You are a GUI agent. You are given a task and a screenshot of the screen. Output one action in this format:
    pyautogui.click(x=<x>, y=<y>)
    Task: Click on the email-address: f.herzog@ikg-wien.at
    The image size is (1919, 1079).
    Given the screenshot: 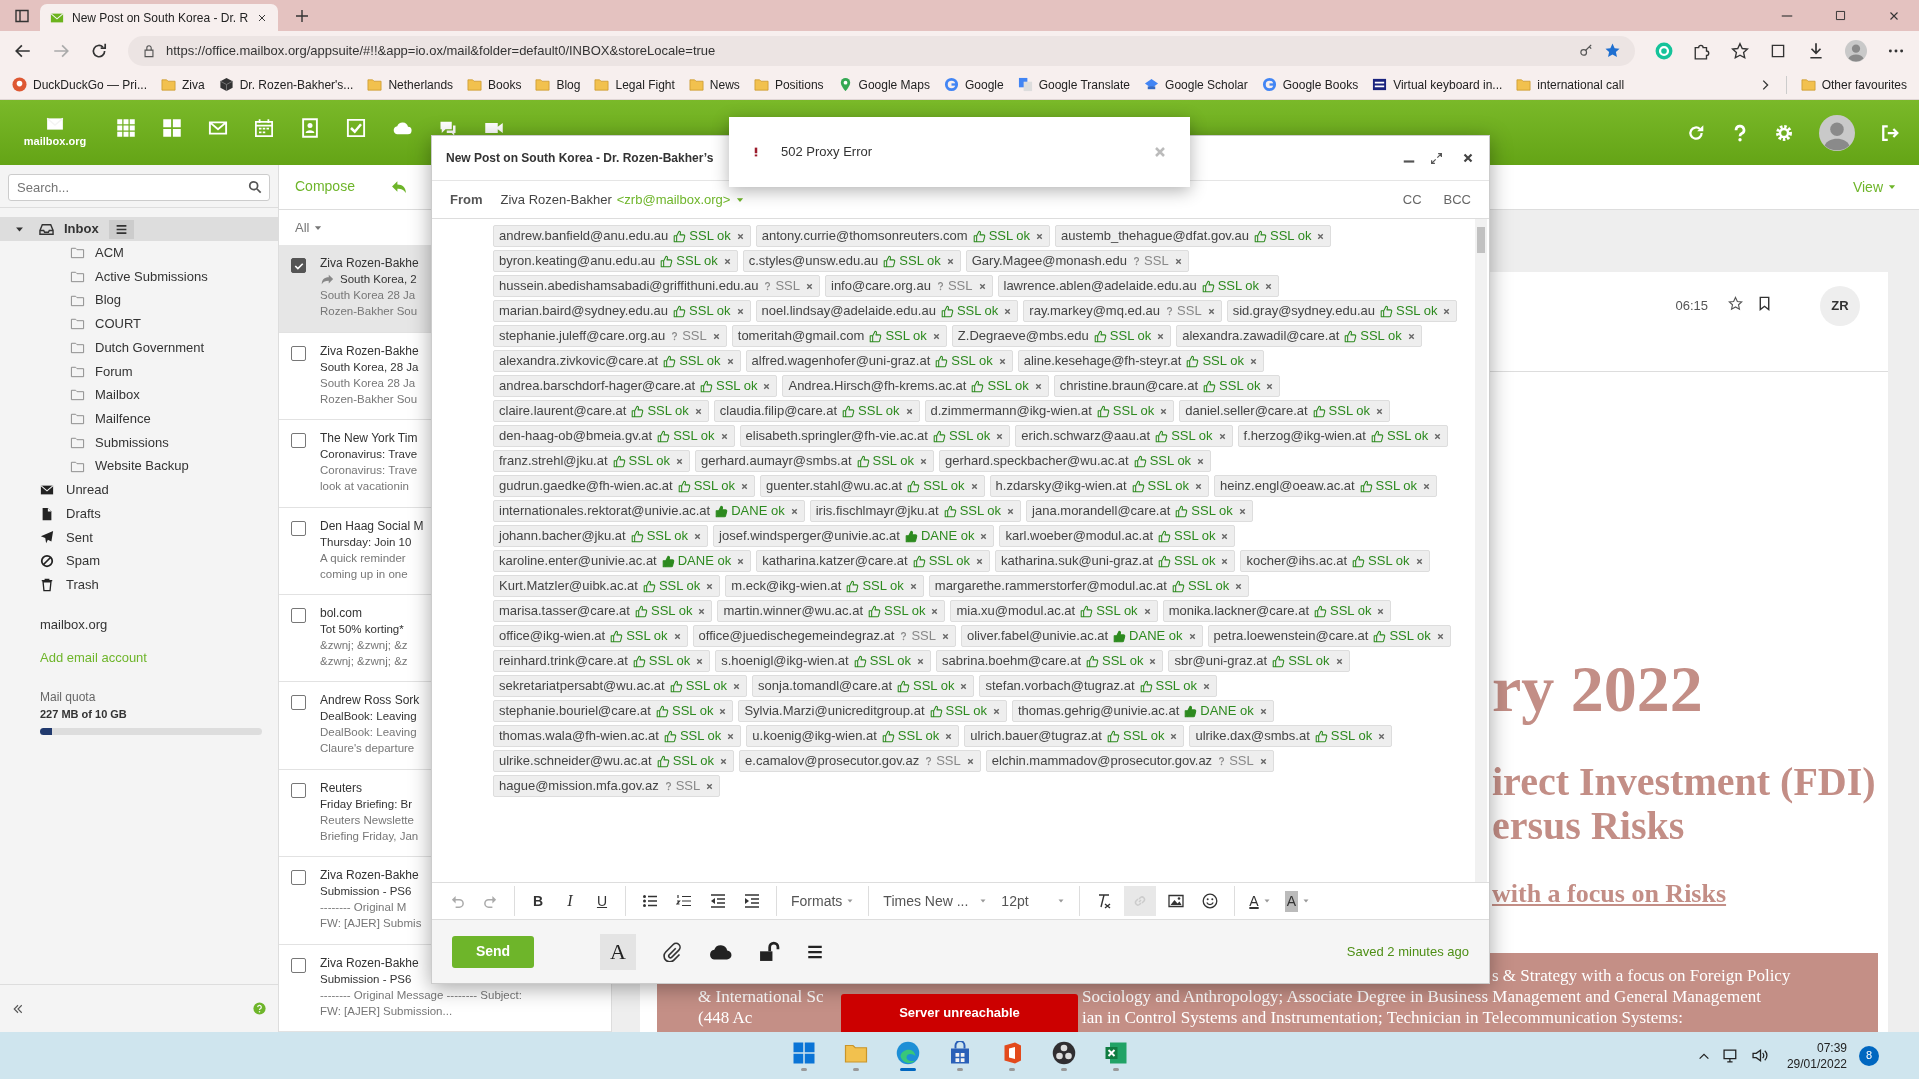 What is the action you would take?
    pyautogui.click(x=1304, y=436)
    